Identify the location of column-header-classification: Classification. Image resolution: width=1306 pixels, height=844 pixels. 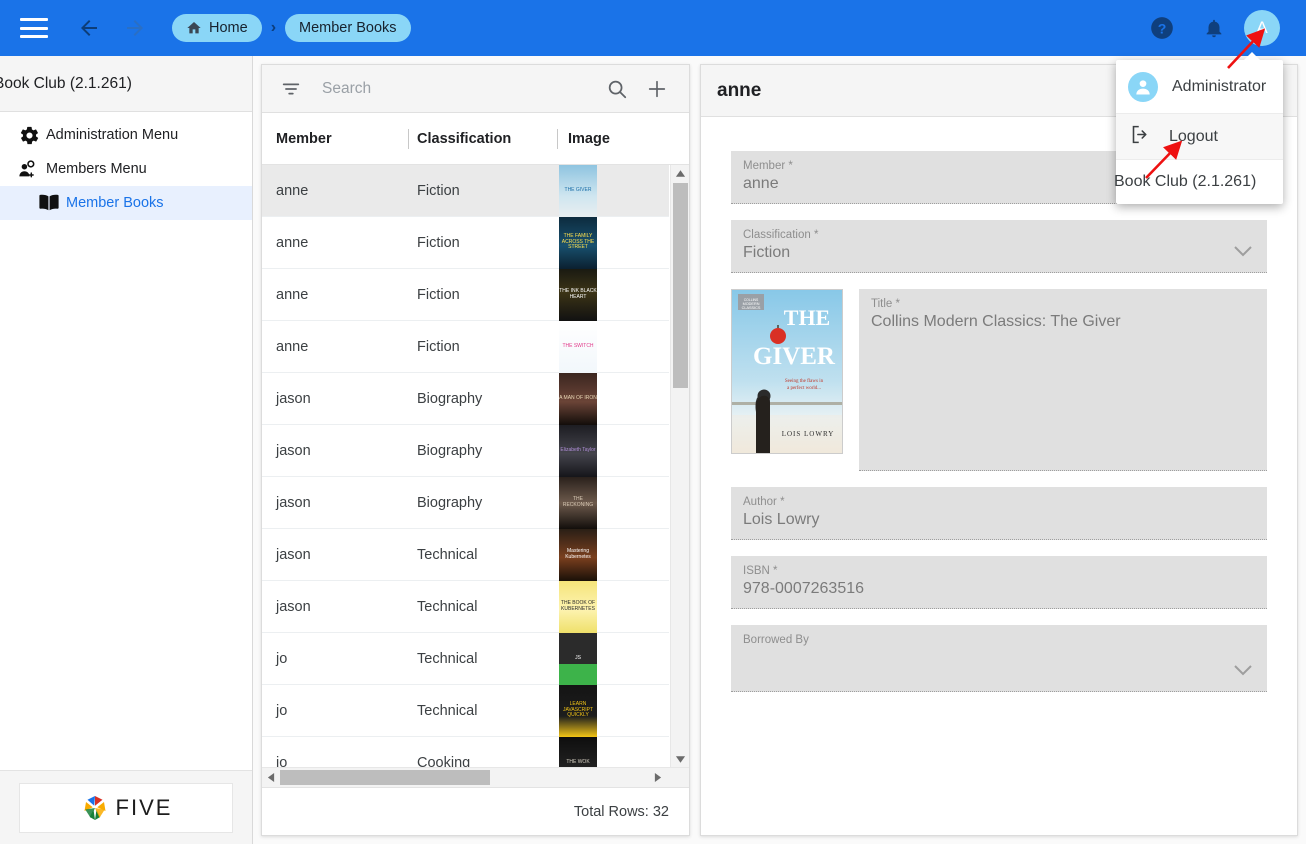
(483, 138).